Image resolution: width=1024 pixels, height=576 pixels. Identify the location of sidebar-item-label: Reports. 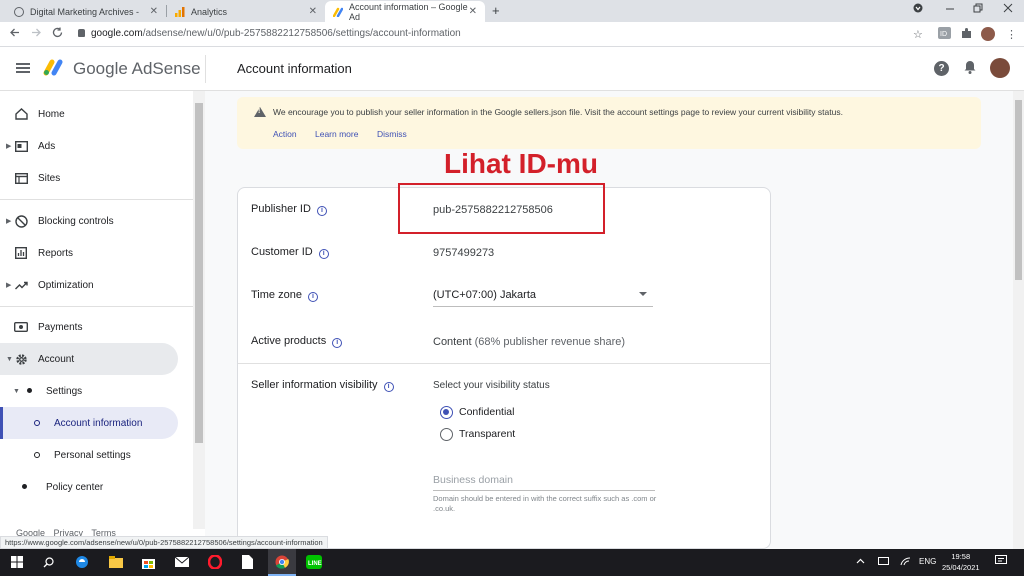
(56, 253).